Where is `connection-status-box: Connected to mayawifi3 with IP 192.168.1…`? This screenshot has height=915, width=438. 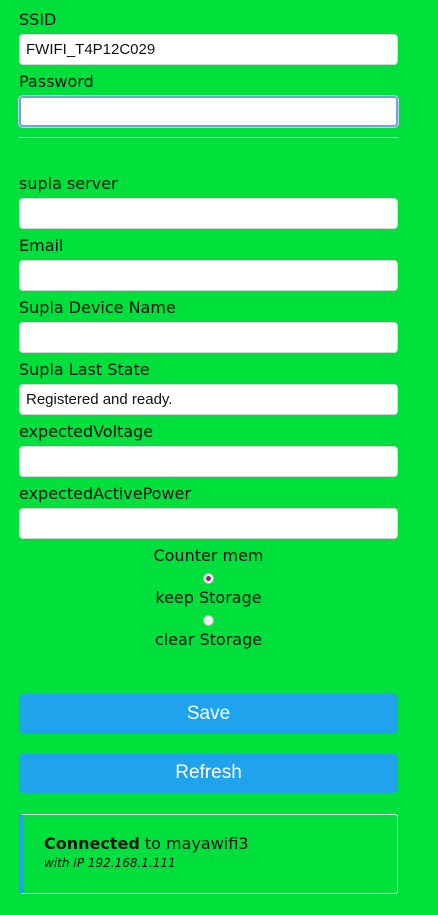
connection-status-box: Connected to mayawifi3 with IP 192.168.1… is located at coordinates (208, 854).